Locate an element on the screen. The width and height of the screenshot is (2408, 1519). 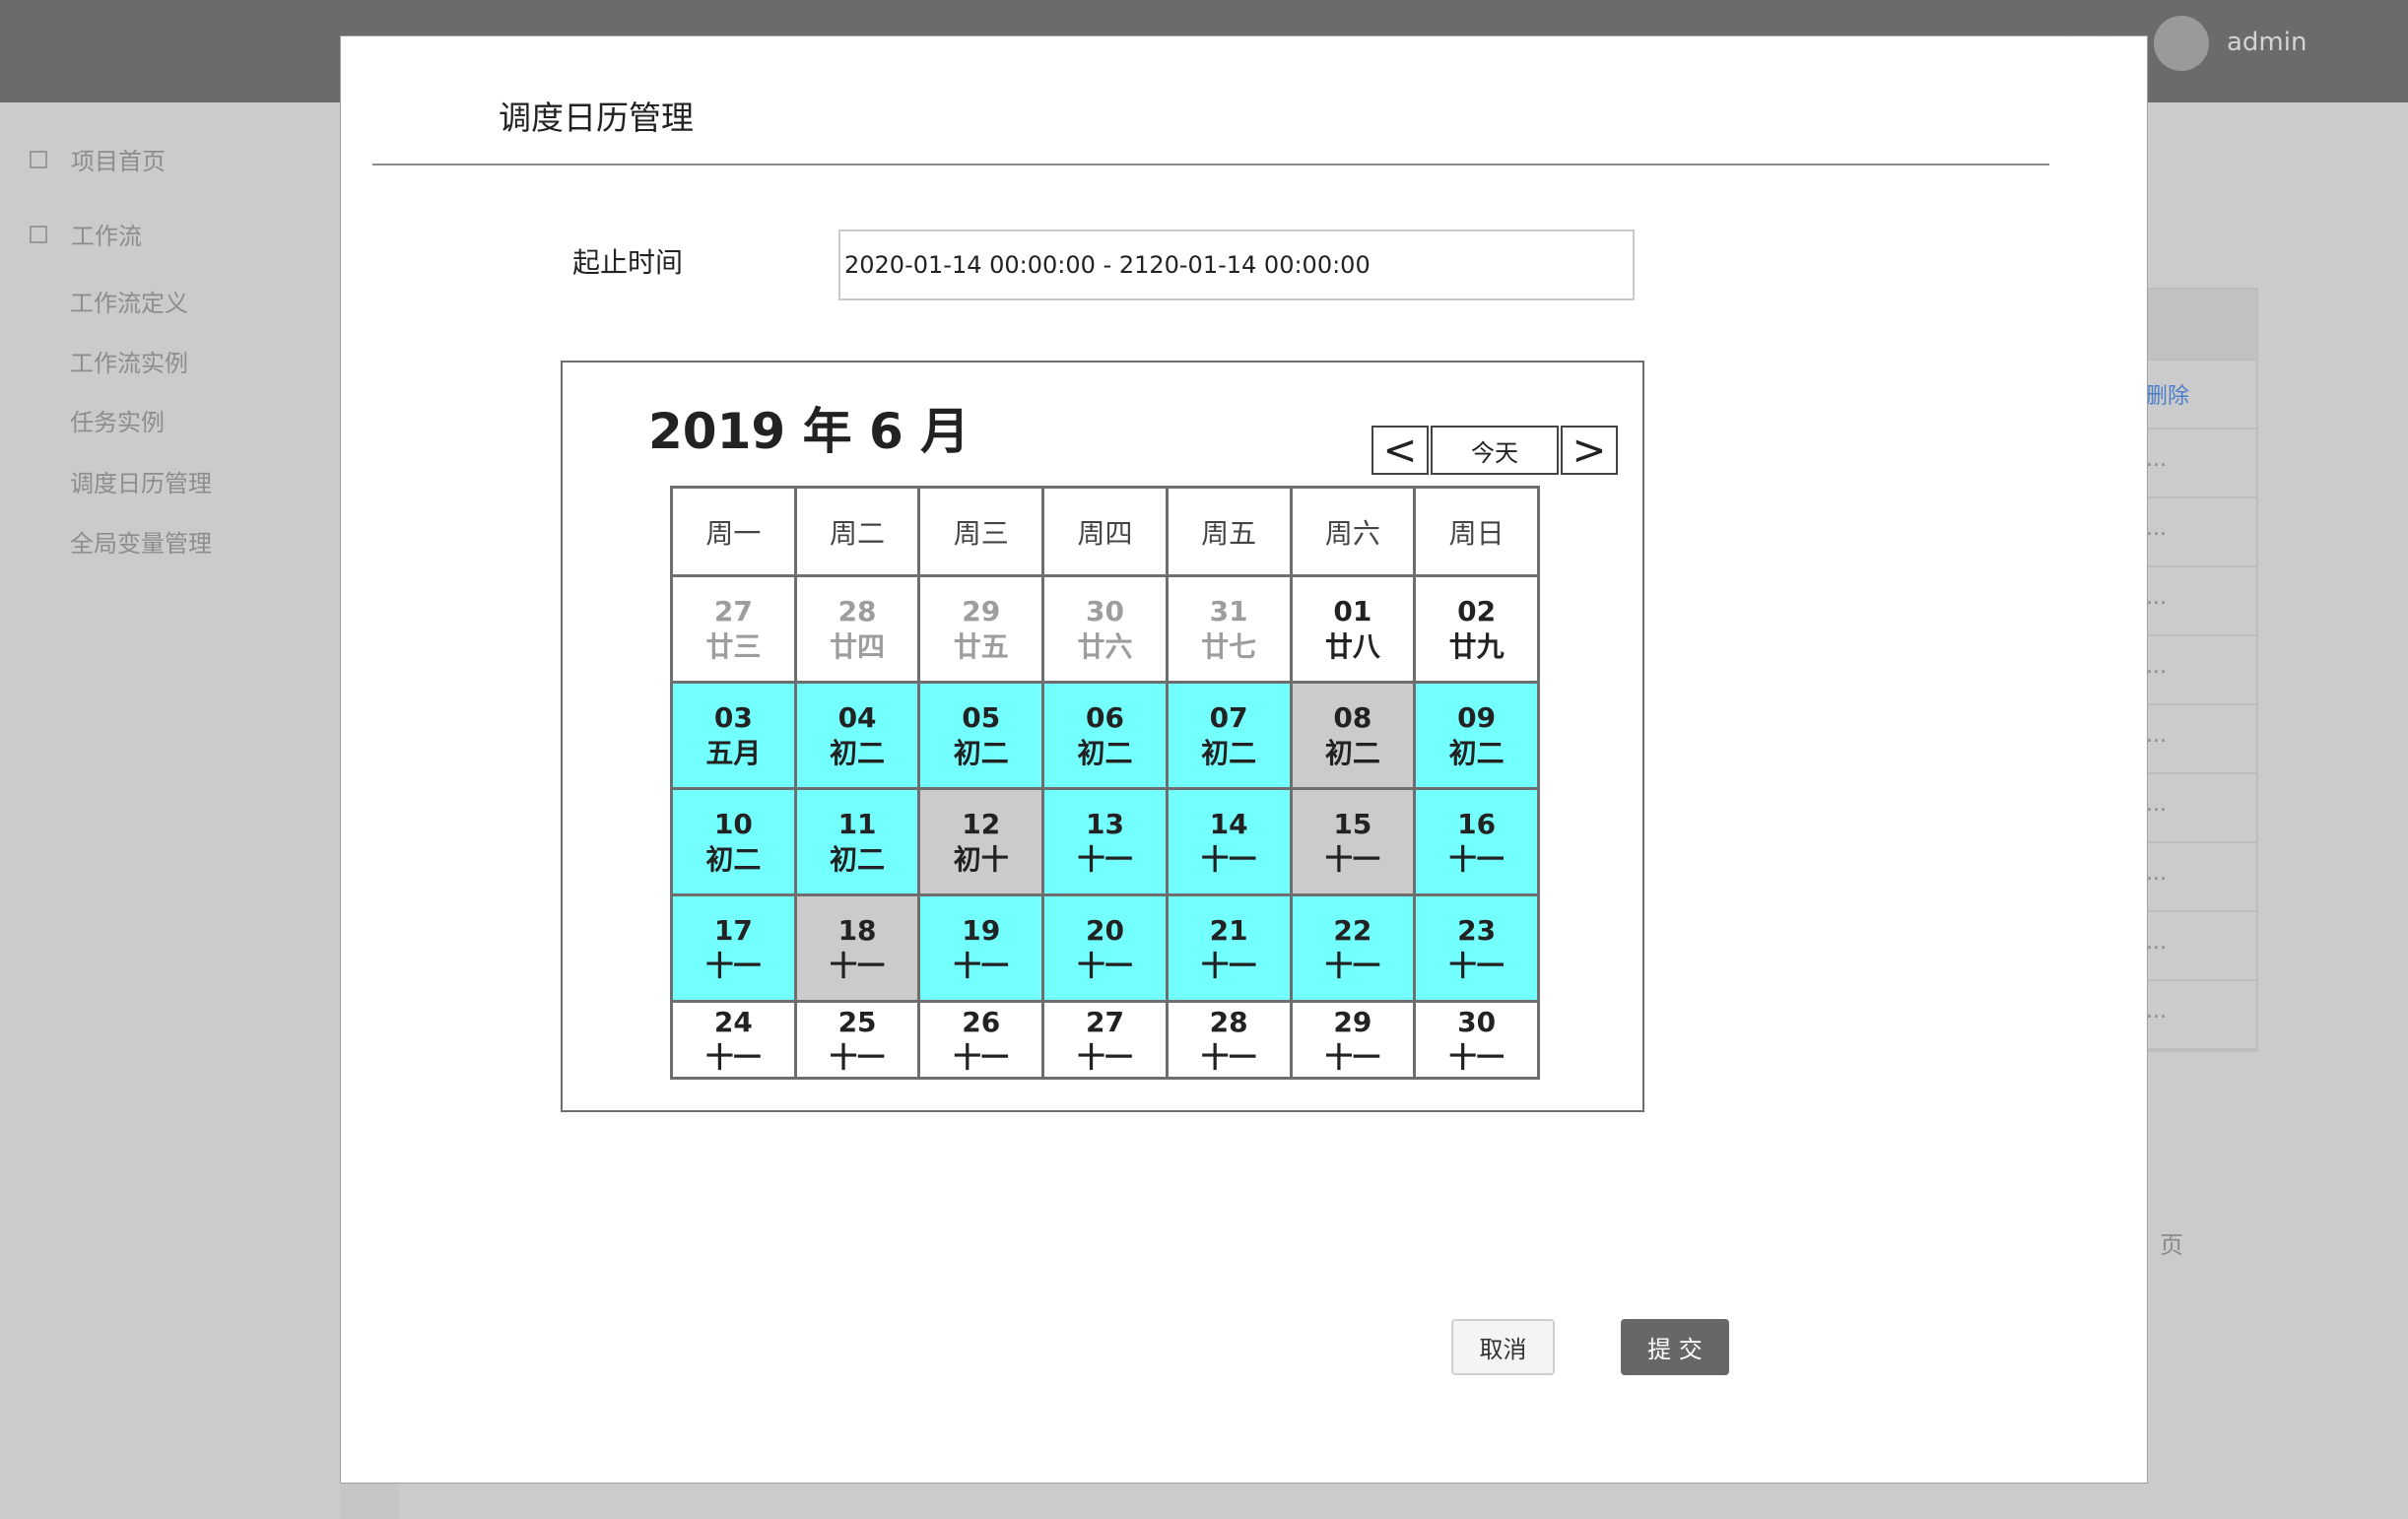
calendar-week-row: 27 廿三 28 廿四 29 廿五 30 廿六 31 廿七 01 廿八 02 廿九 is located at coordinates (1105, 629).